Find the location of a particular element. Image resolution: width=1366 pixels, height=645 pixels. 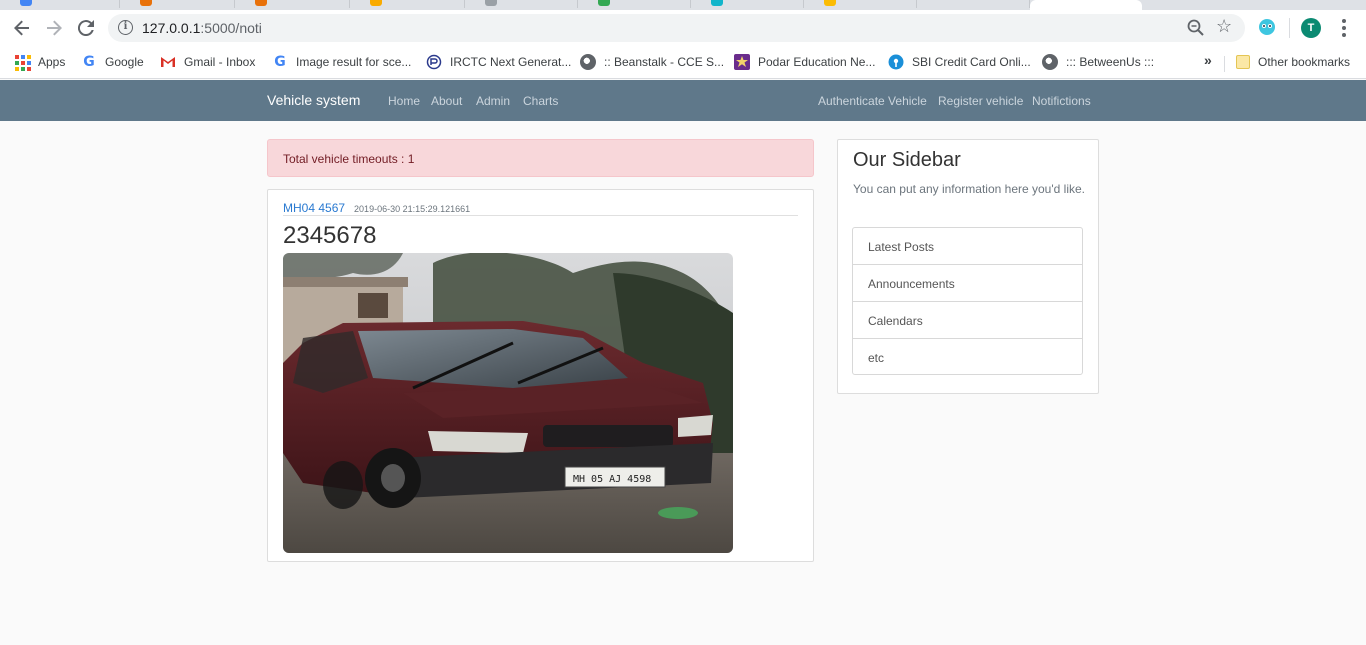

sidebar-title: Our Sidebar is located at coordinates (907, 160).